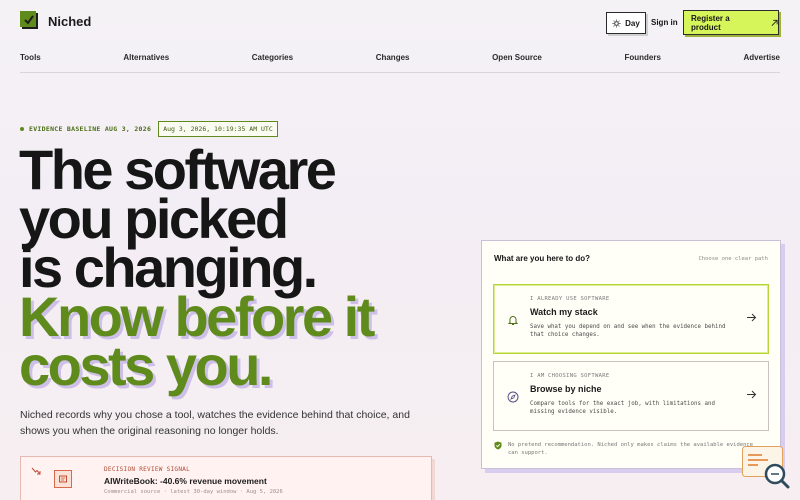 The image size is (800, 500). Describe the element at coordinates (517, 57) in the screenshot. I see `nav-item-open-source: Open Source` at that location.